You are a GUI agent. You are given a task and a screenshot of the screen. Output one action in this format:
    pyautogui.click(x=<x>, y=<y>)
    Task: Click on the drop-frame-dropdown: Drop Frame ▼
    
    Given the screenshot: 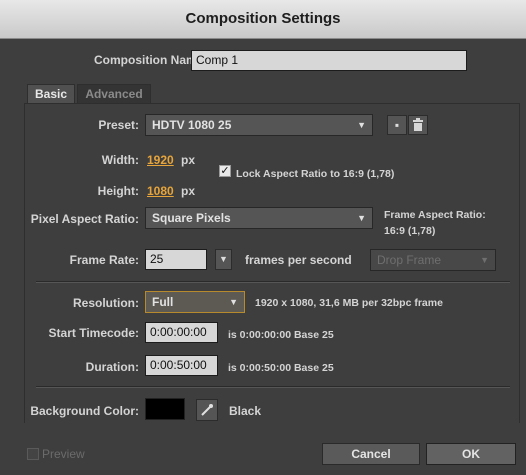 What is the action you would take?
    pyautogui.click(x=433, y=260)
    